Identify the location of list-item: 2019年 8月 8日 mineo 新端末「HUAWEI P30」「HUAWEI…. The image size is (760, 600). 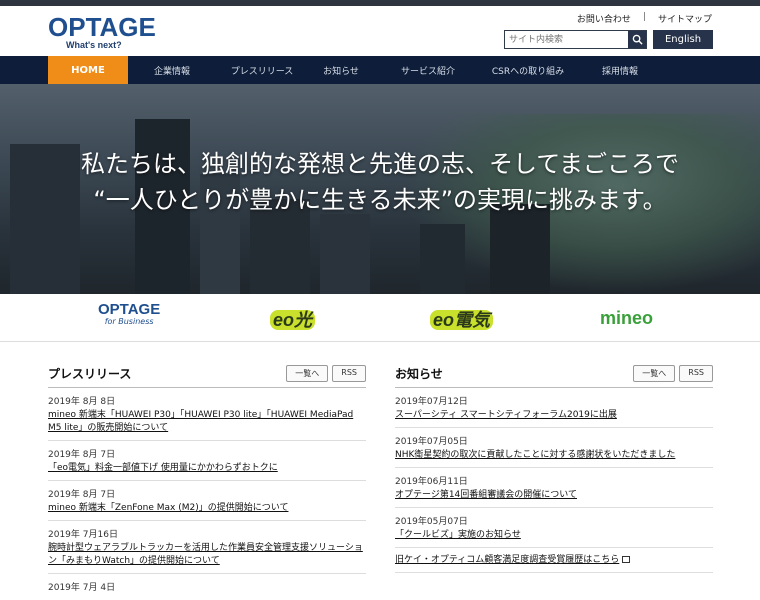
(207, 414).